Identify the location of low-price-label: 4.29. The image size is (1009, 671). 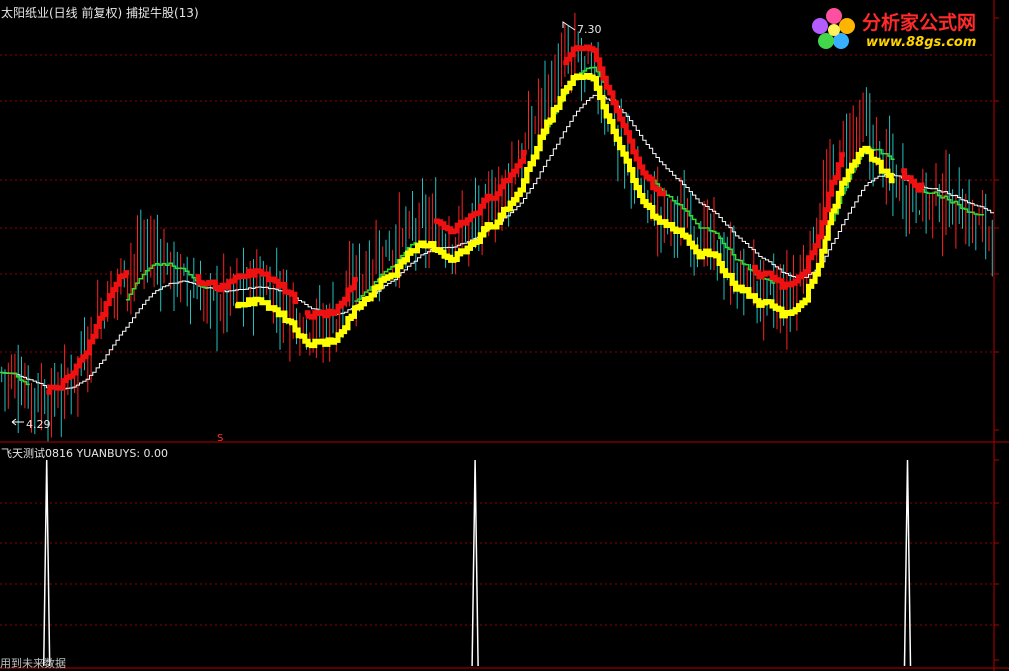
(38, 424).